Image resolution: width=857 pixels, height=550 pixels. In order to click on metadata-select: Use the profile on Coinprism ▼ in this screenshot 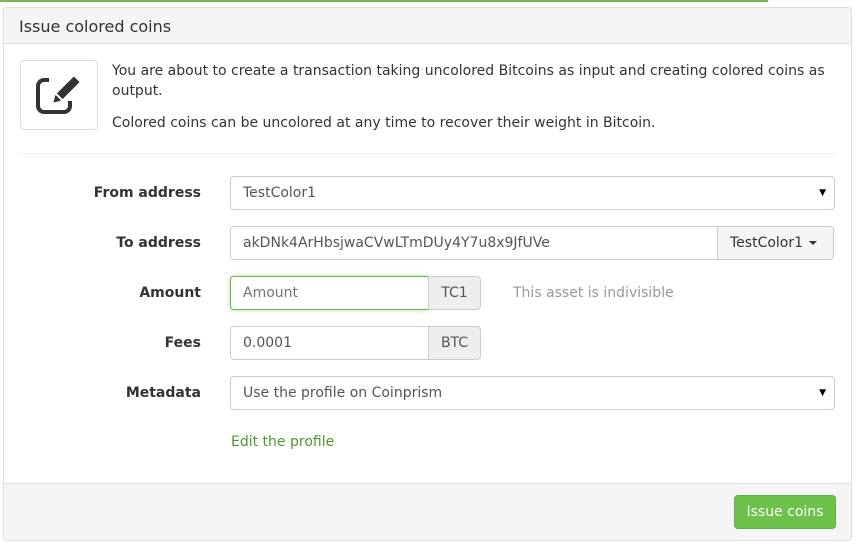, I will do `click(532, 393)`.